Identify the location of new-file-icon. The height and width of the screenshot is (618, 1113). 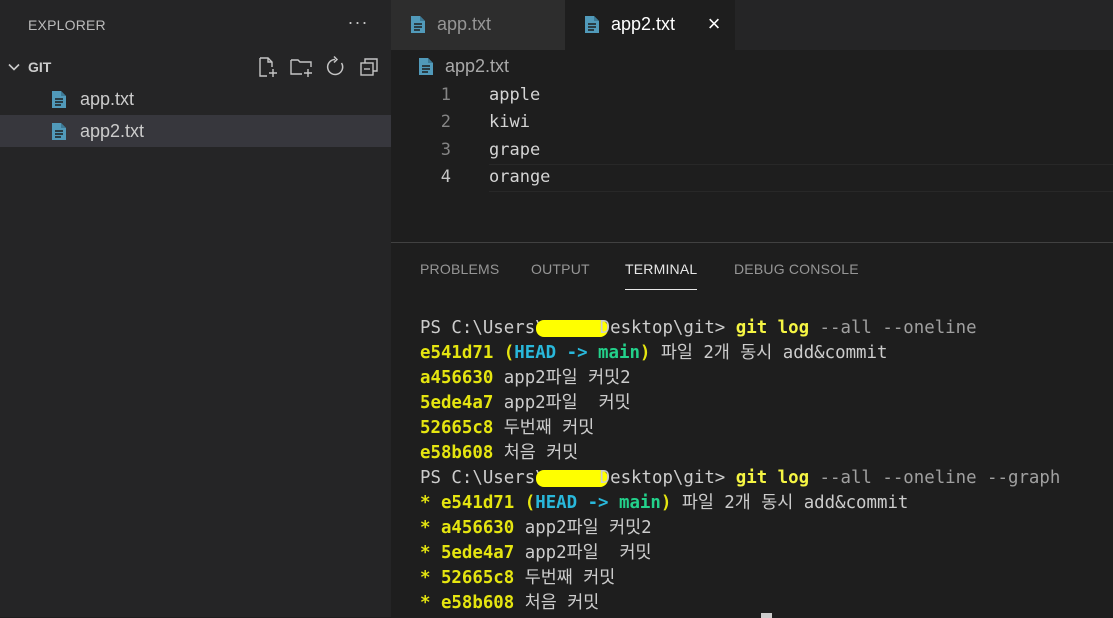
(268, 67).